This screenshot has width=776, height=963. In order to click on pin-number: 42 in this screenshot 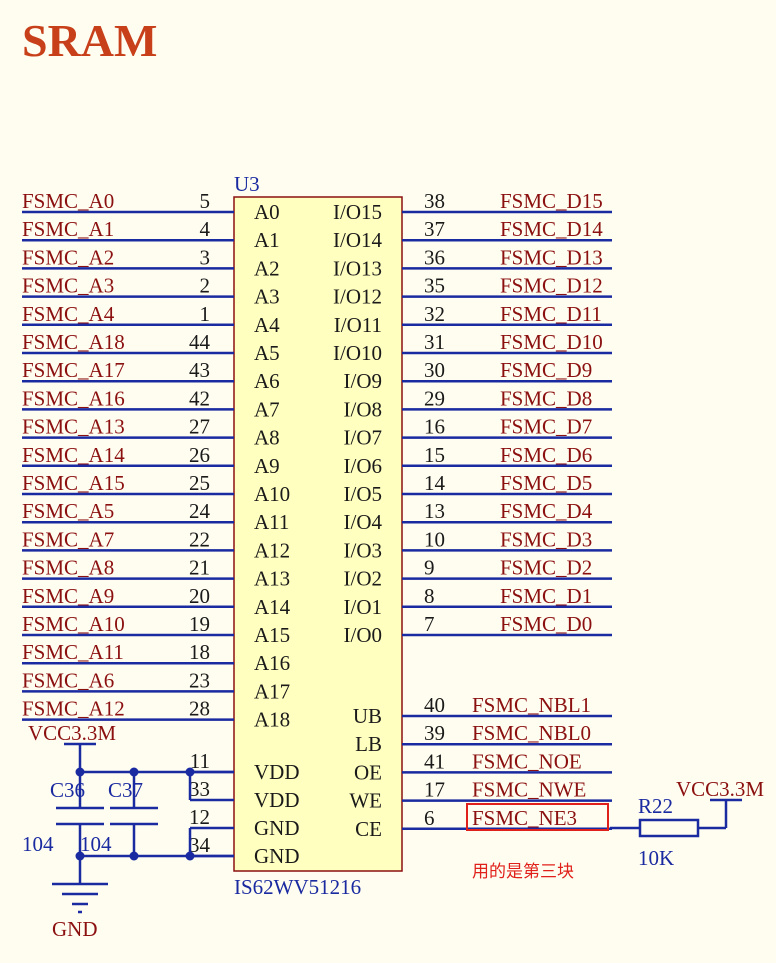, I will do `click(199, 398)`.